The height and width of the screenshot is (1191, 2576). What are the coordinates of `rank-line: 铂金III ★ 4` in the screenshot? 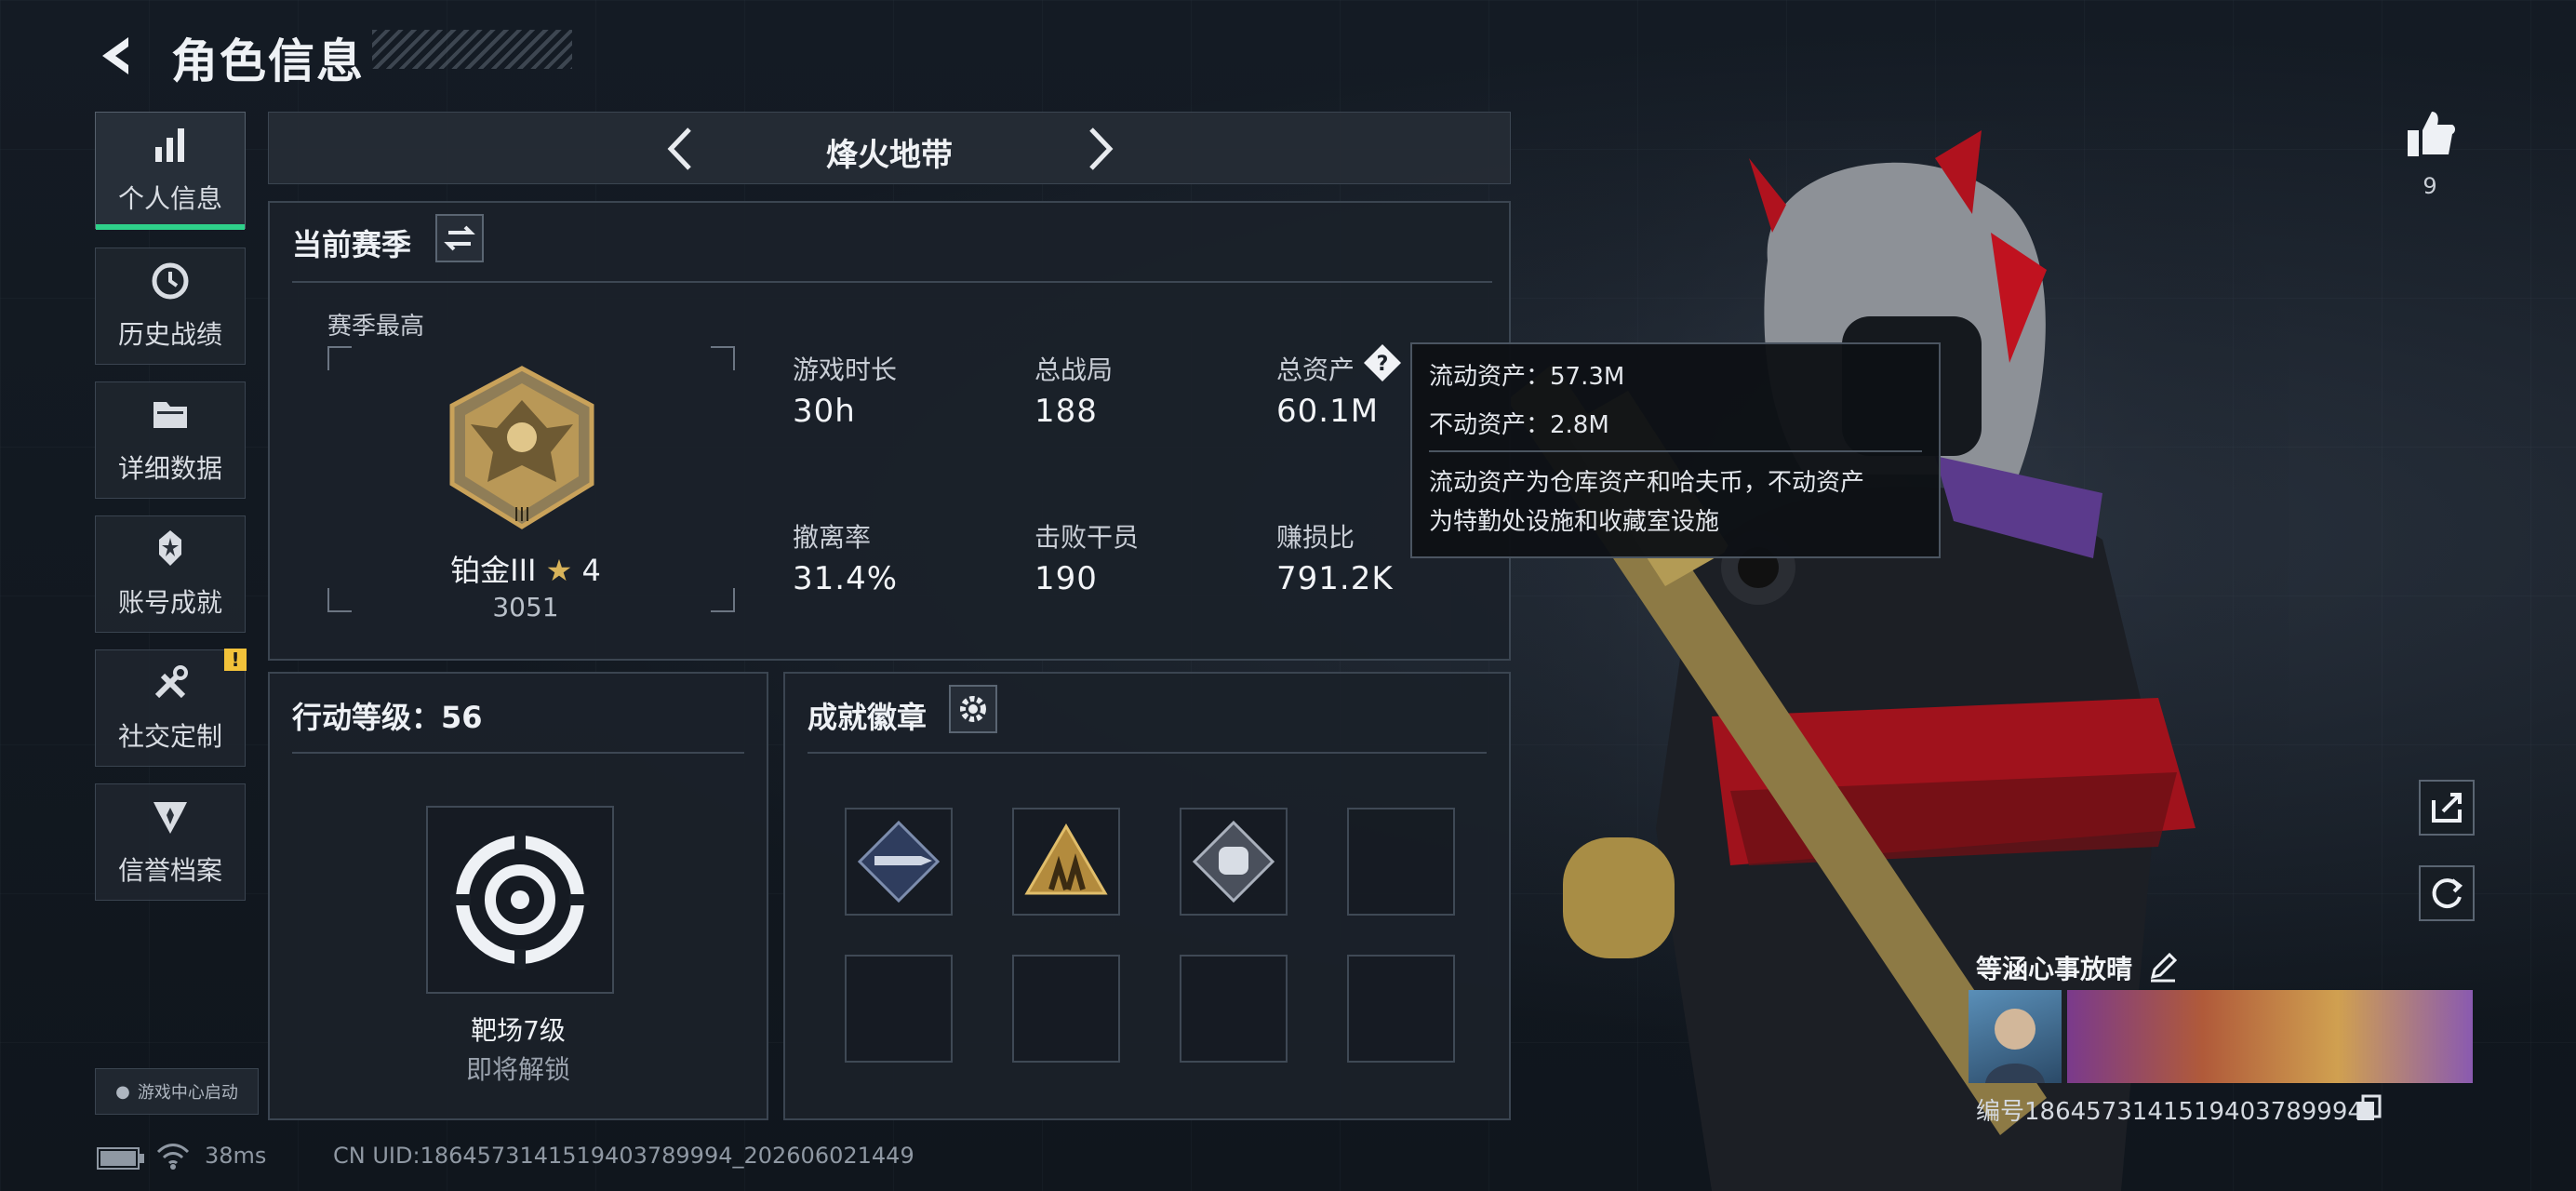 It's located at (525, 568).